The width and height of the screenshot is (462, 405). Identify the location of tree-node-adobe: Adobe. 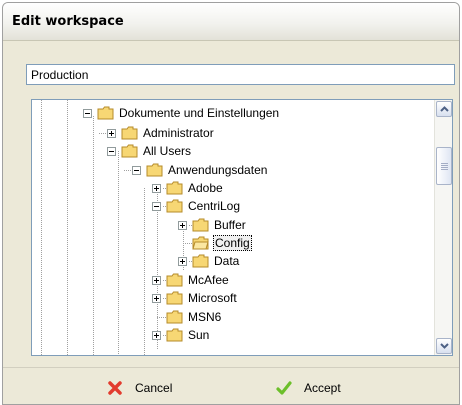
(188, 188).